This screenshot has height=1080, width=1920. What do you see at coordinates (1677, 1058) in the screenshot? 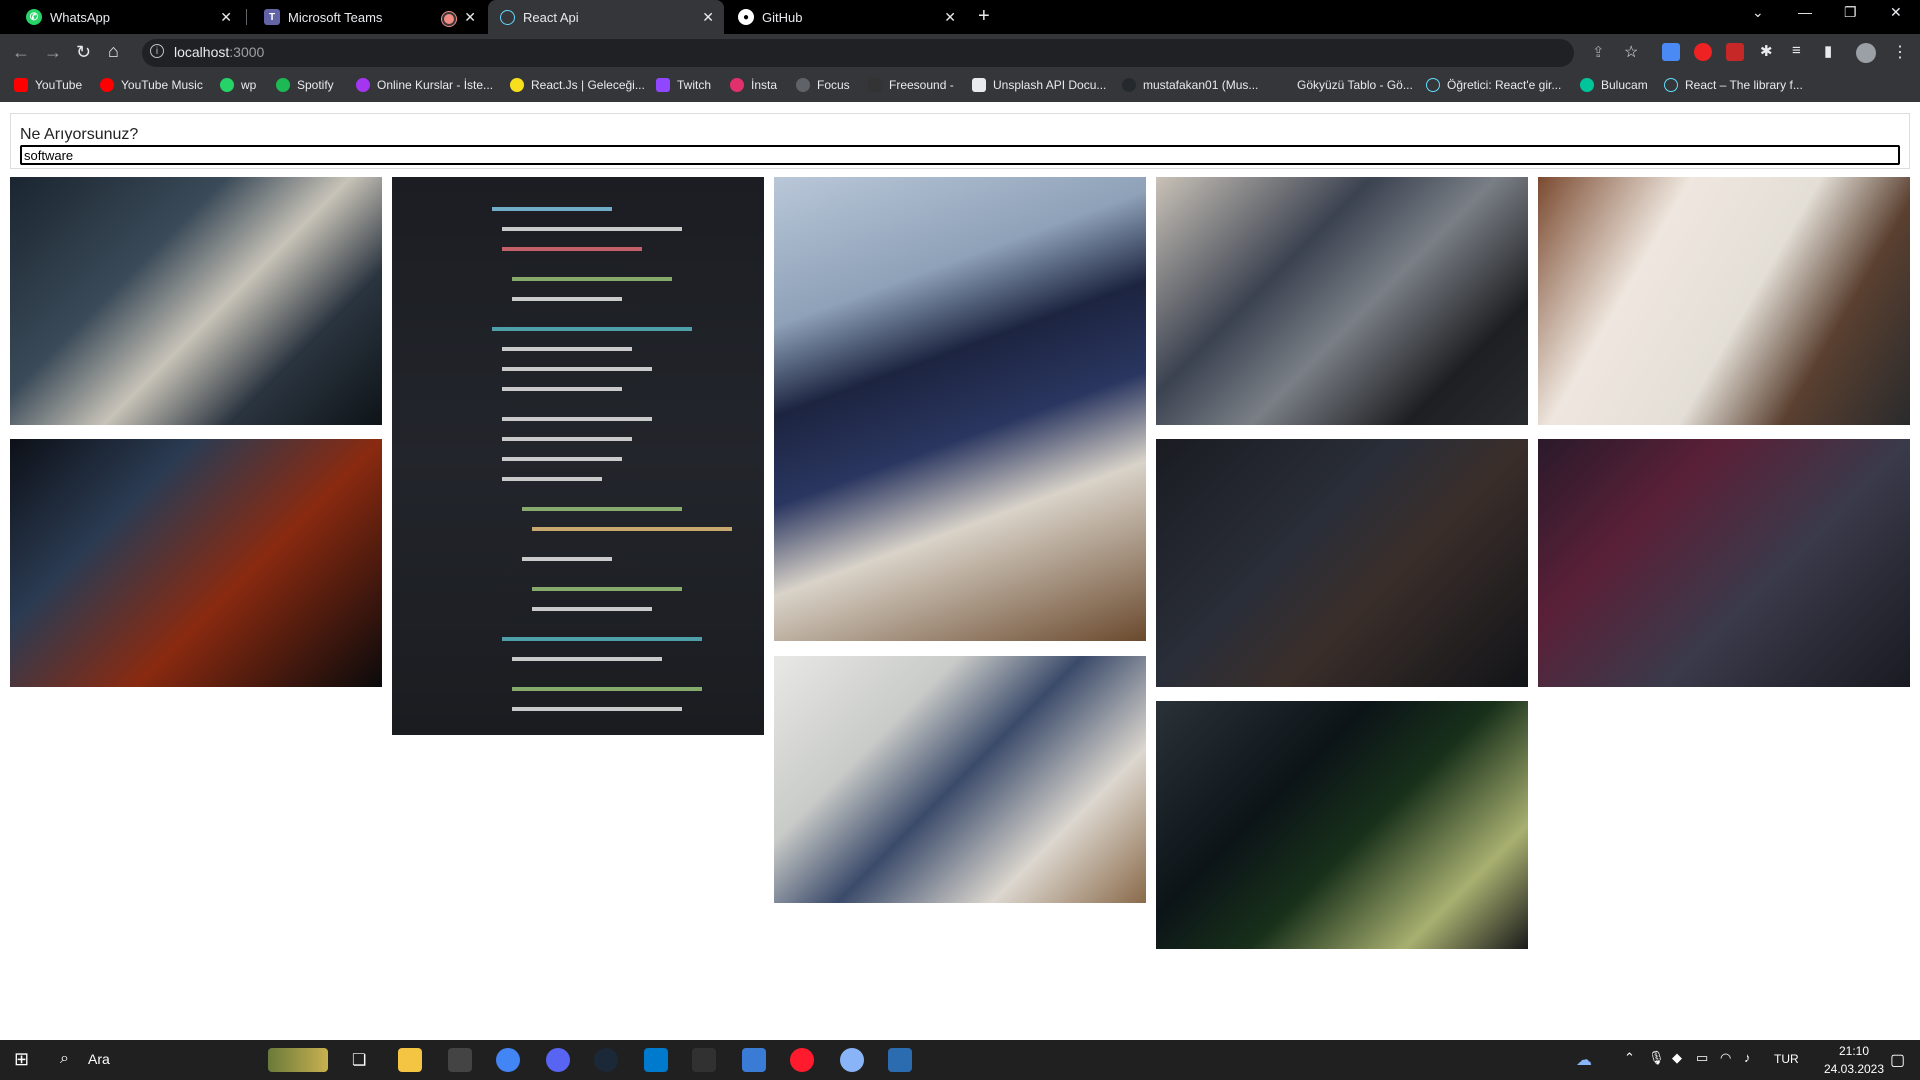
I see `tray-app-icon: ◆` at bounding box center [1677, 1058].